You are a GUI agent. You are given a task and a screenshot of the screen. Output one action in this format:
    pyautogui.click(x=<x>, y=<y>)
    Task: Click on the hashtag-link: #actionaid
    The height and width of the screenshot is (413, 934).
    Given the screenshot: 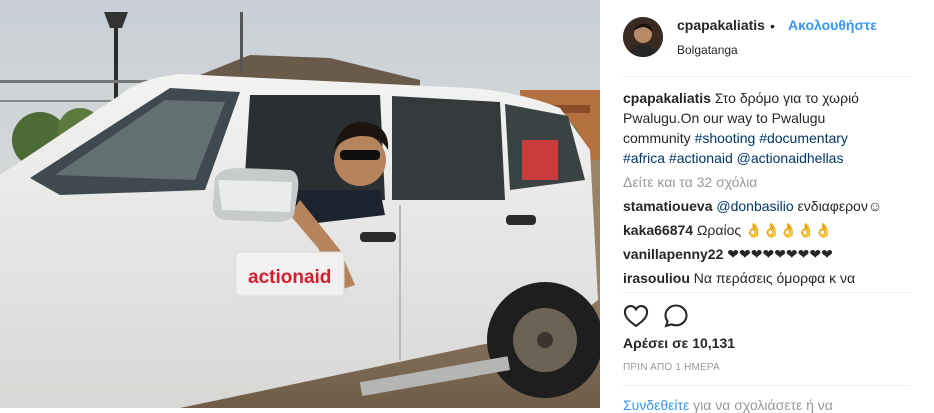 What is the action you would take?
    pyautogui.click(x=701, y=158)
    